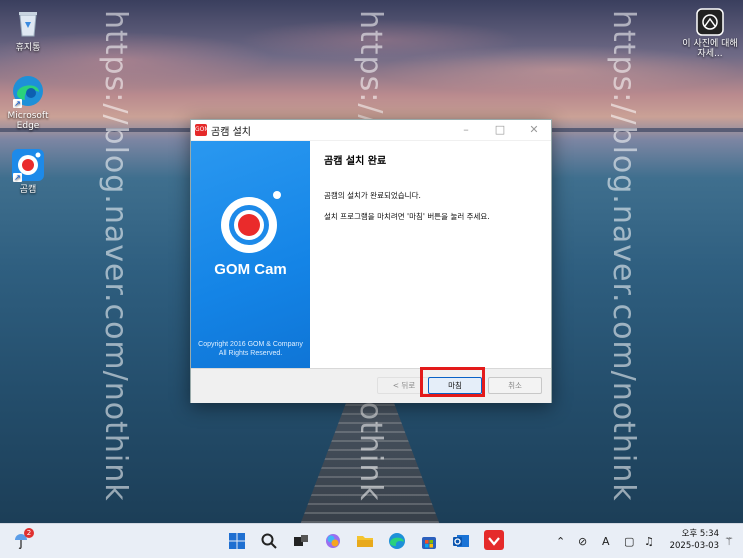 The image size is (743, 558). Describe the element at coordinates (28, 121) in the screenshot. I see `desktop-icon-label: Microsoft Edge` at that location.